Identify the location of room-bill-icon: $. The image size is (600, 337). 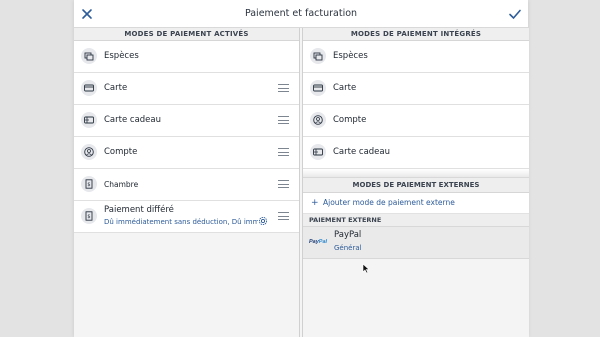
(89, 184).